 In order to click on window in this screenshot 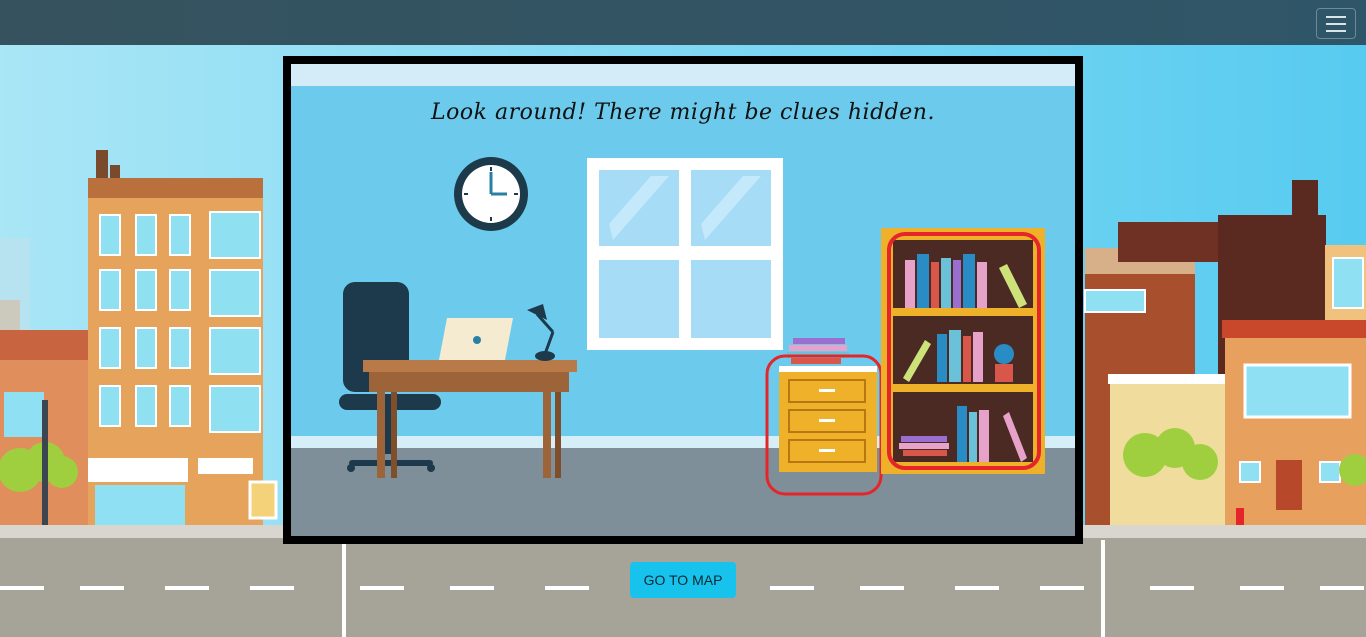, I will do `click(685, 254)`.